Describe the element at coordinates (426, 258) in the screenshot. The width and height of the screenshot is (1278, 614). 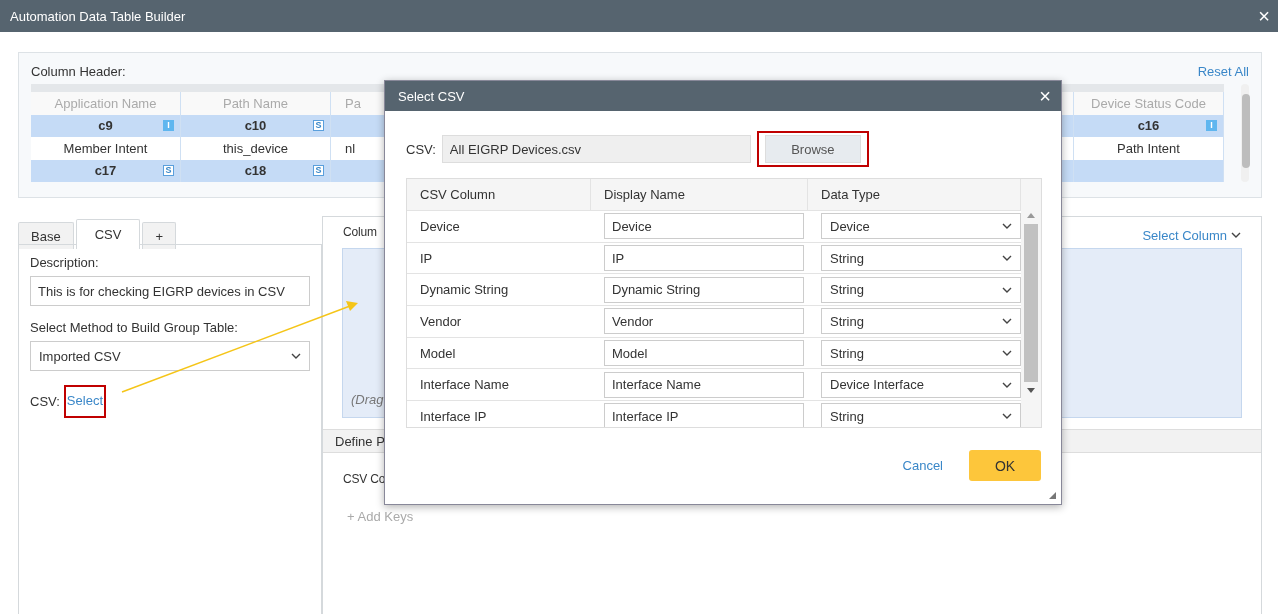
I see `table-cell-text: IP` at that location.